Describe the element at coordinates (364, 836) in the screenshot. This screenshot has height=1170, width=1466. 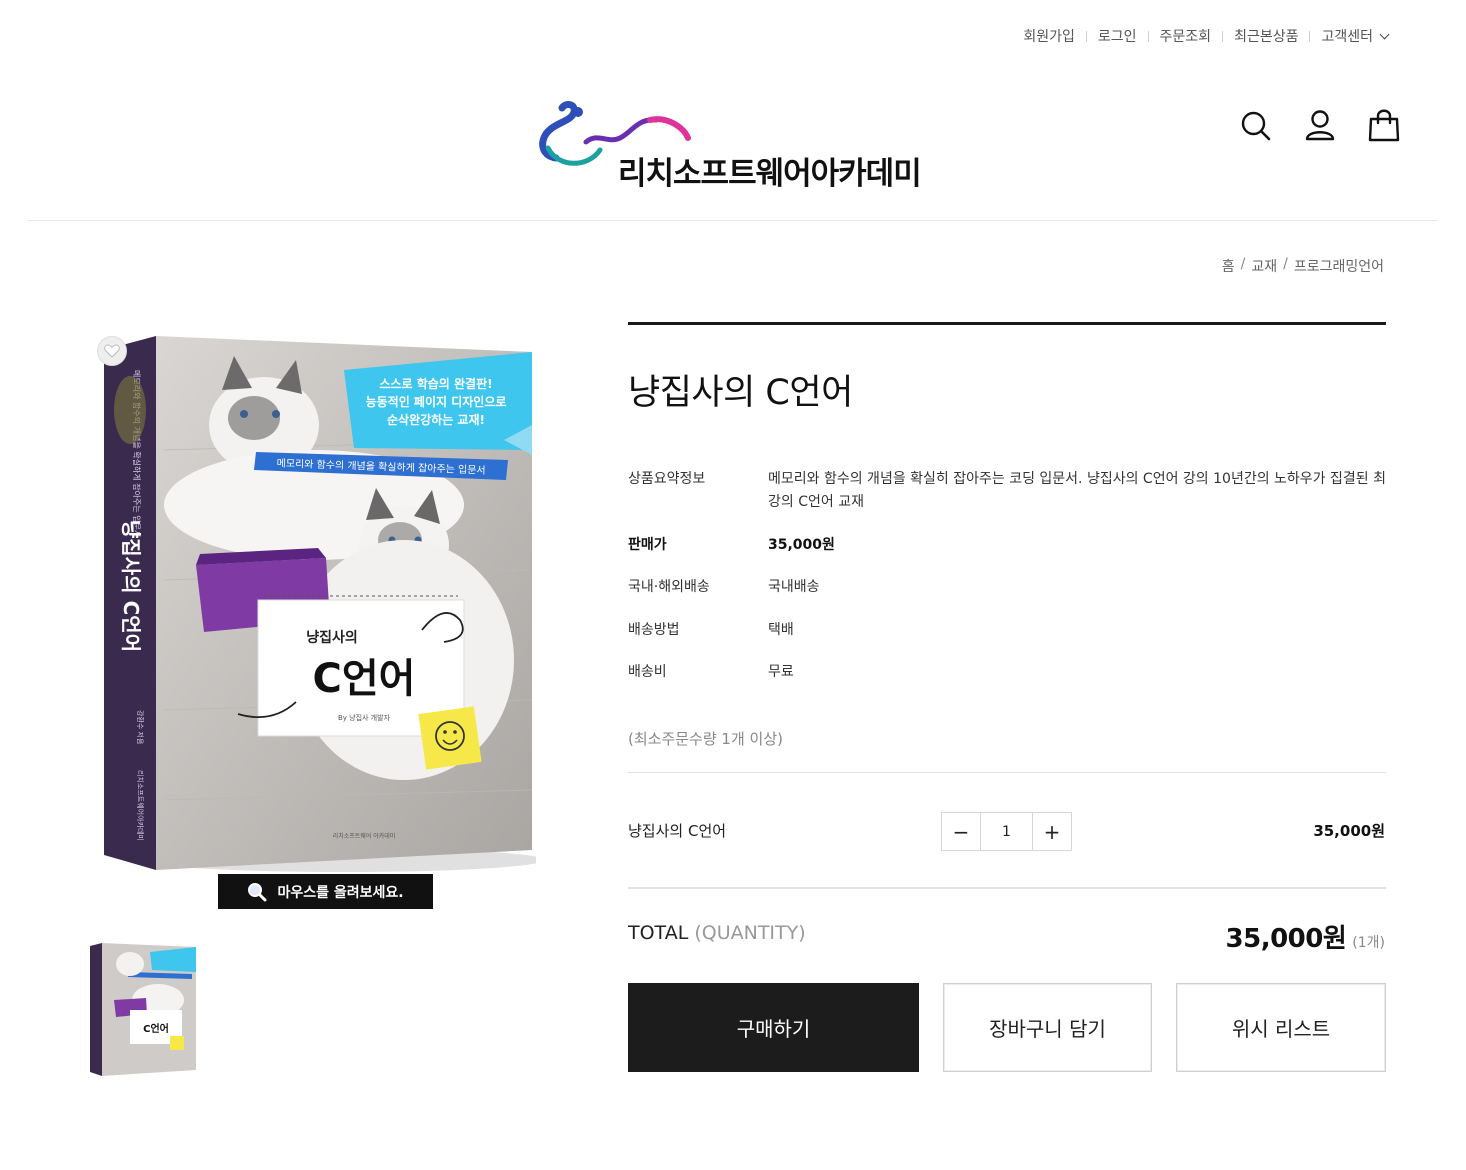
I see `cover-publisher: 리치소프트웨어 아카데미` at that location.